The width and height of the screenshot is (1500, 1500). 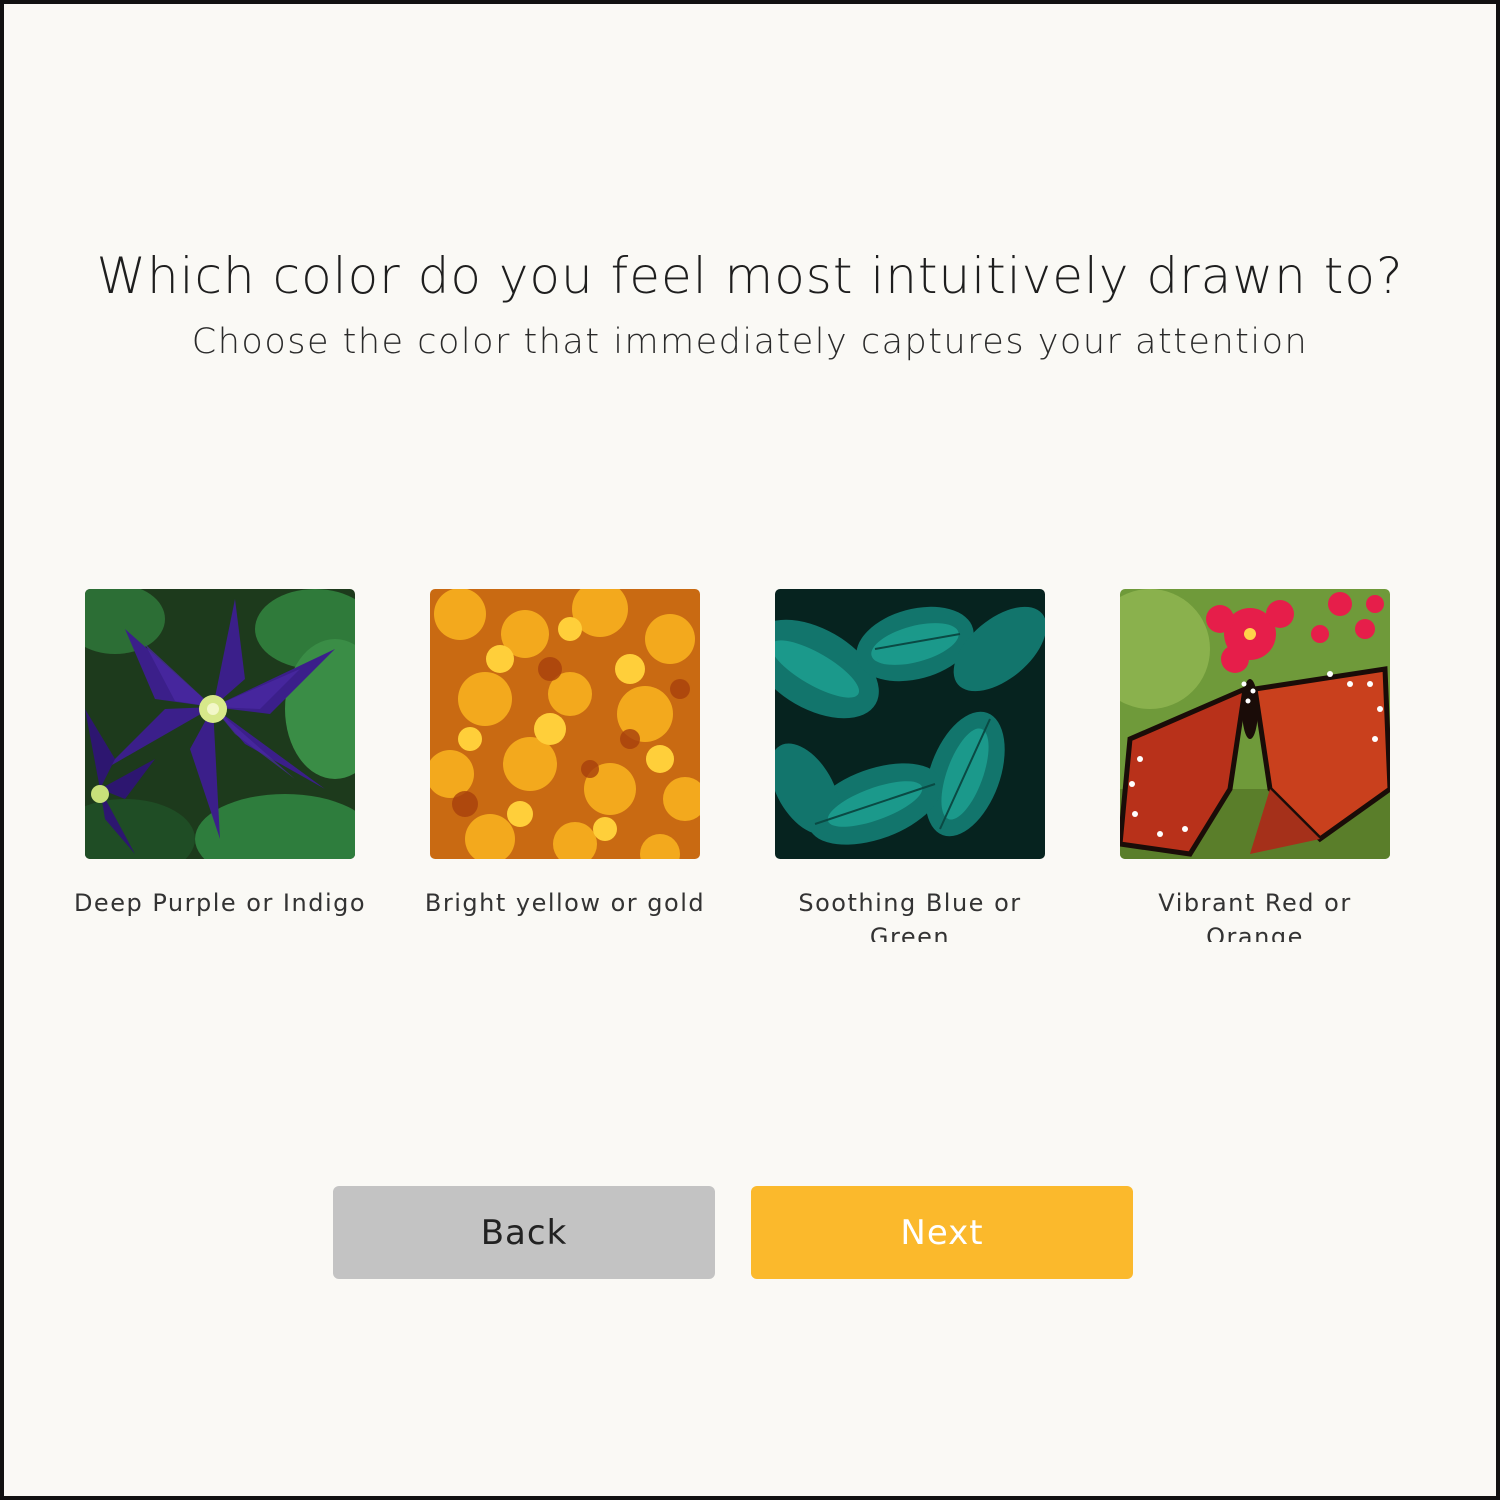 What do you see at coordinates (1255, 915) in the screenshot?
I see `option-label: Vibrant Red or Orange` at bounding box center [1255, 915].